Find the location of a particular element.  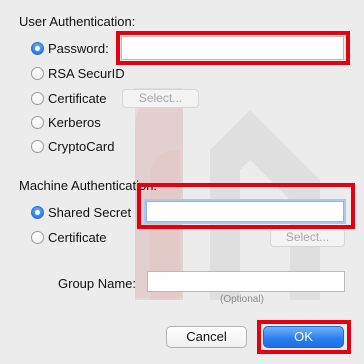

radio-certificate-user-label: Certificate is located at coordinates (77, 98).